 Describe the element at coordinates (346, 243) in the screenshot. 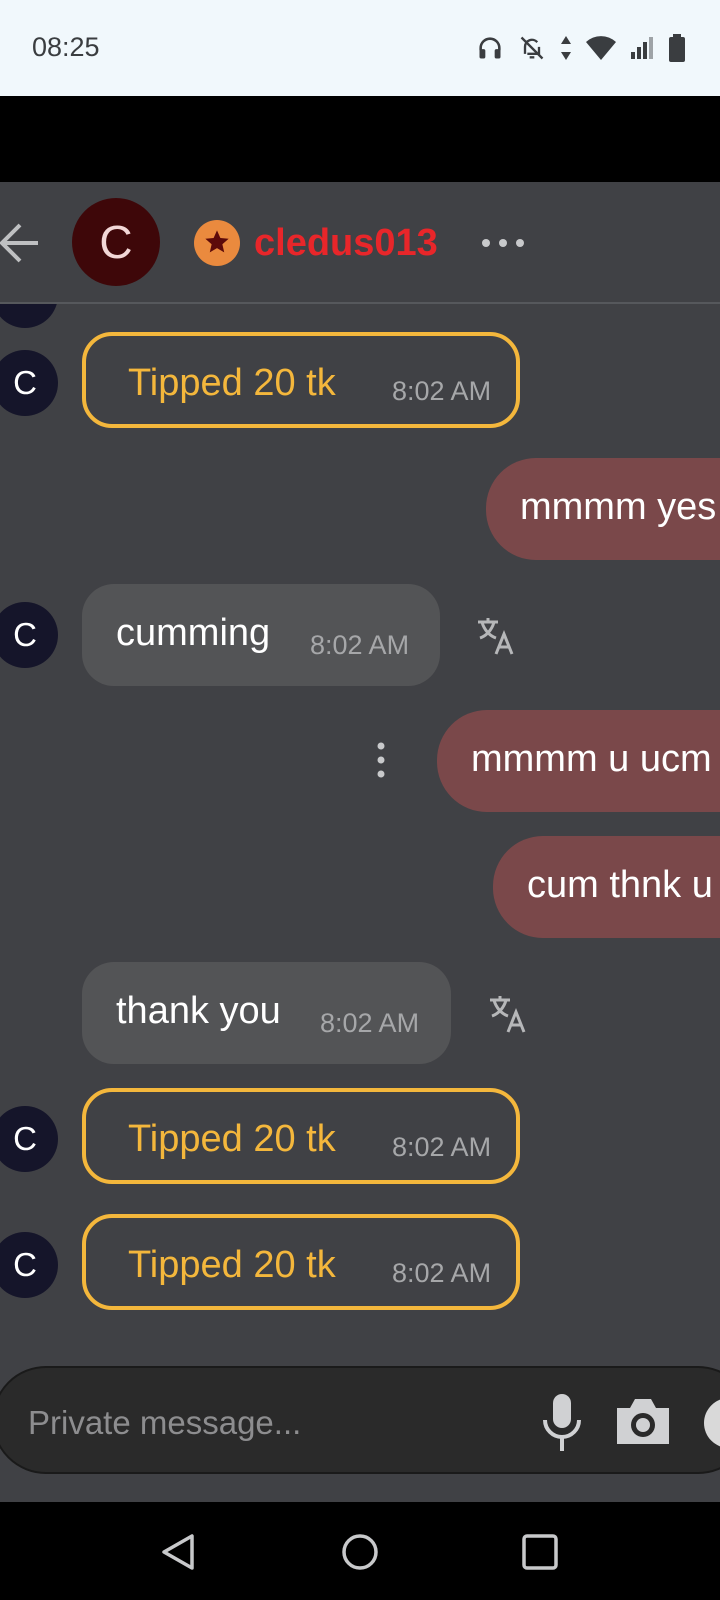

I see `username: cledus013` at that location.